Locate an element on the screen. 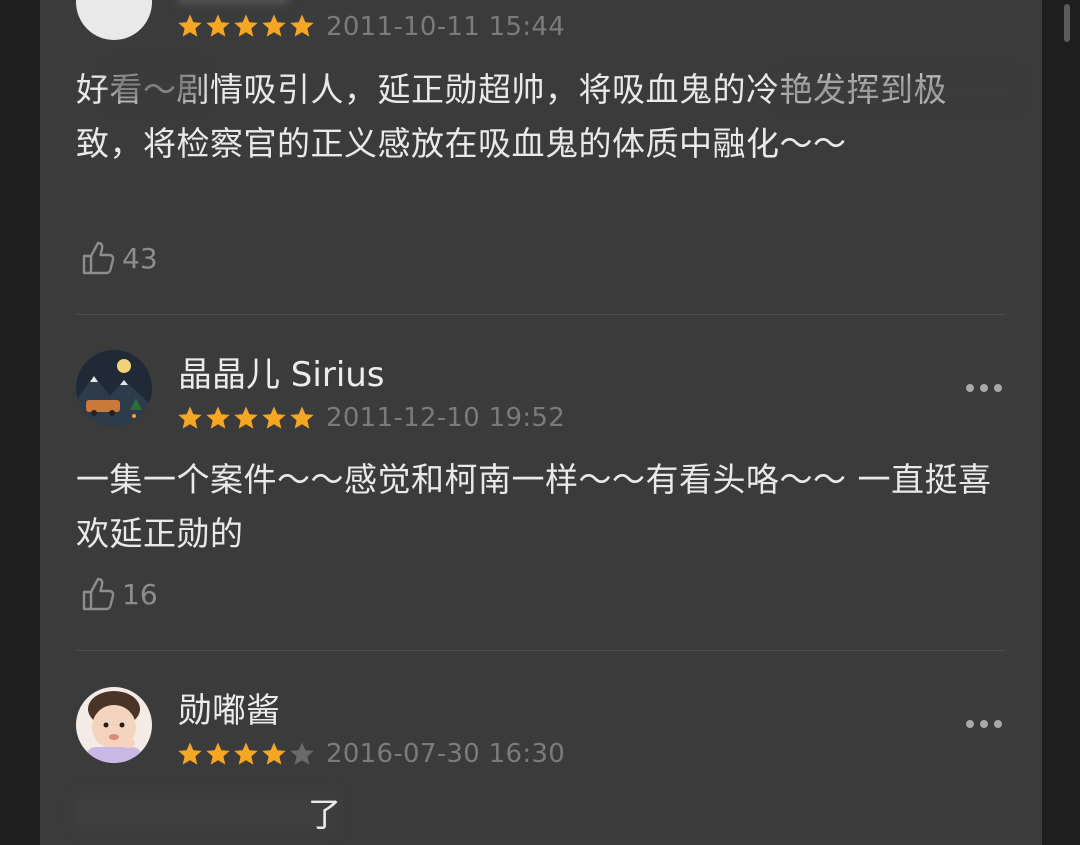 The width and height of the screenshot is (1080, 845). scrollbar is located at coordinates (1067, 23).